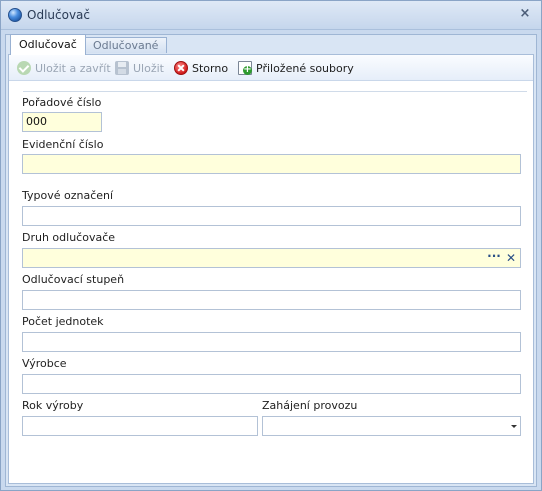 The height and width of the screenshot is (491, 542). What do you see at coordinates (63, 321) in the screenshot?
I see `pocet-jednotek-label: Počet jednotek` at bounding box center [63, 321].